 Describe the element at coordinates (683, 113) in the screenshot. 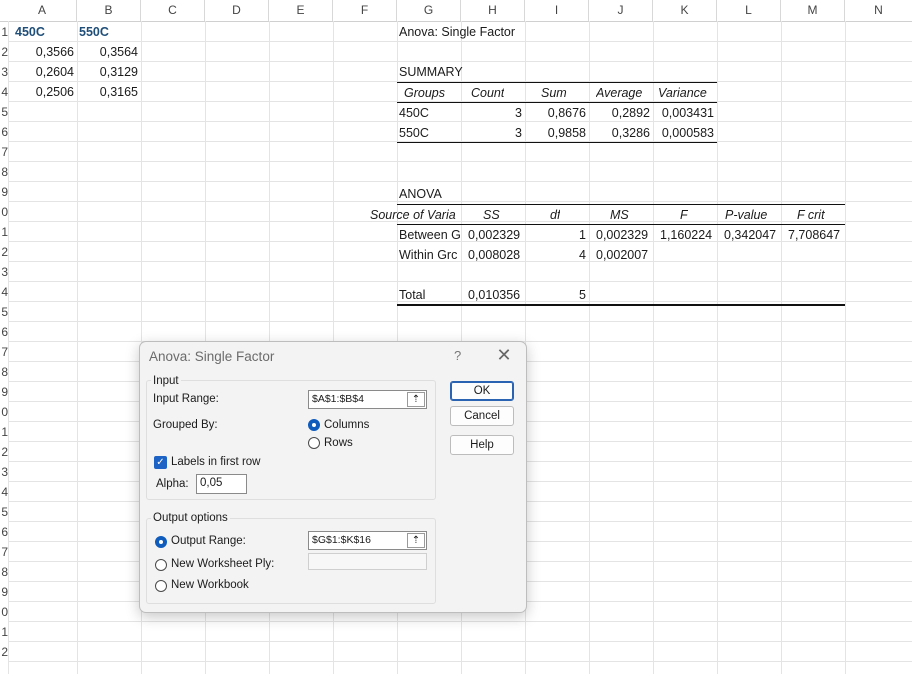

I see `summary-variance: 0,003431` at that location.